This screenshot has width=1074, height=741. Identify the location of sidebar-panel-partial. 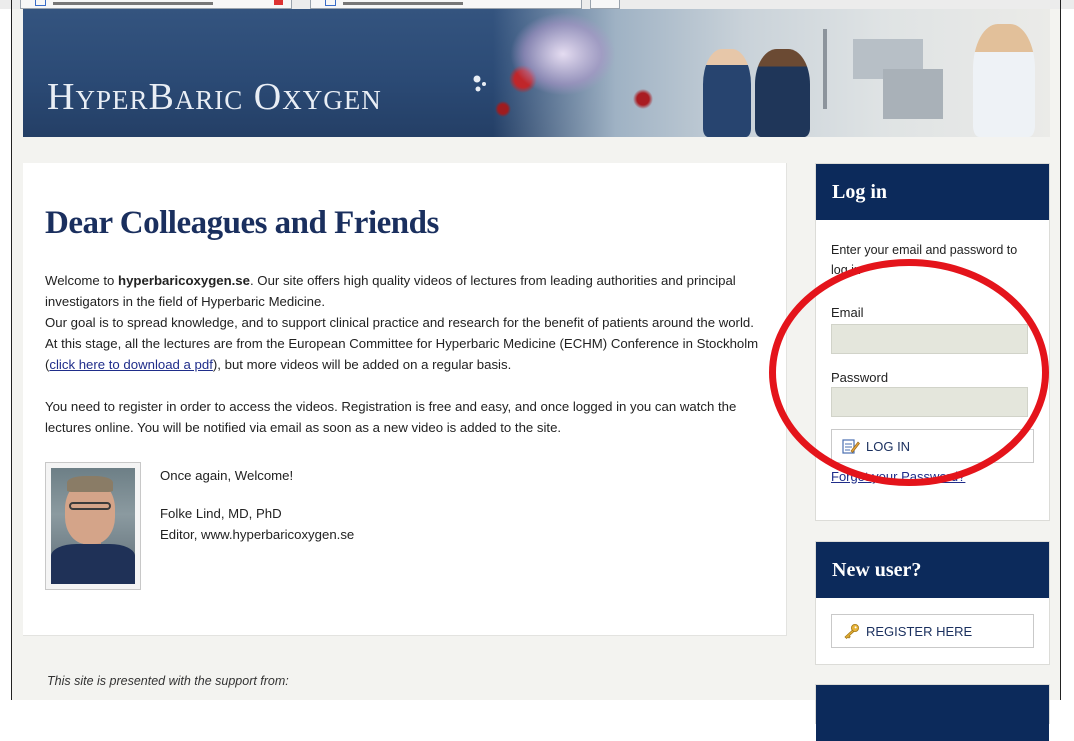
(932, 712).